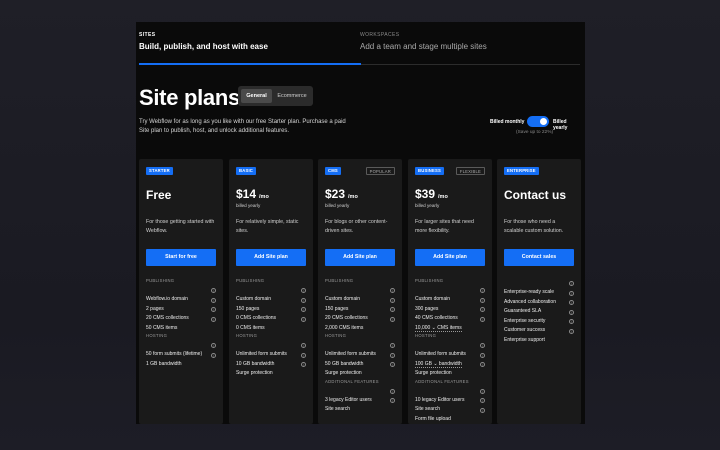  What do you see at coordinates (181, 349) in the screenshot?
I see `feature-row: 50 form submits (lifetime) i` at bounding box center [181, 349].